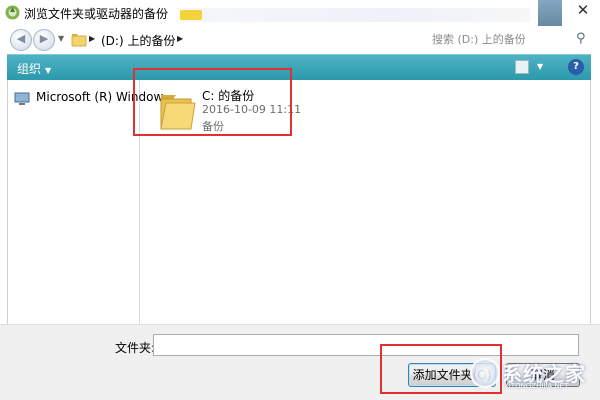  I want to click on background-window-strip, so click(355, 15).